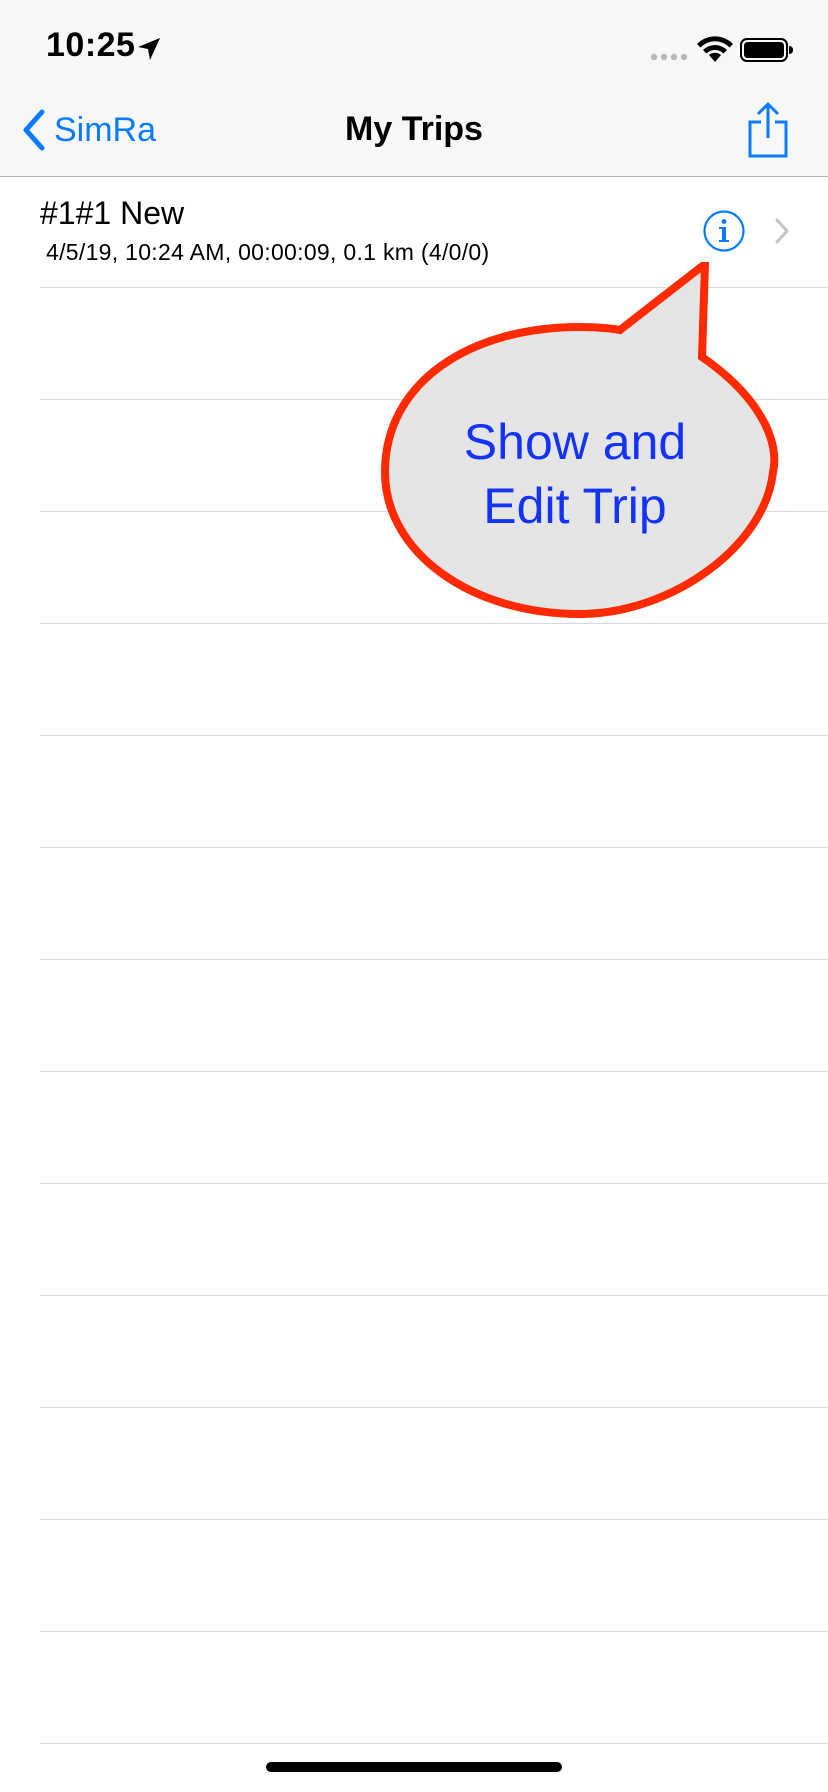  I want to click on location-arrow-icon, so click(149, 49).